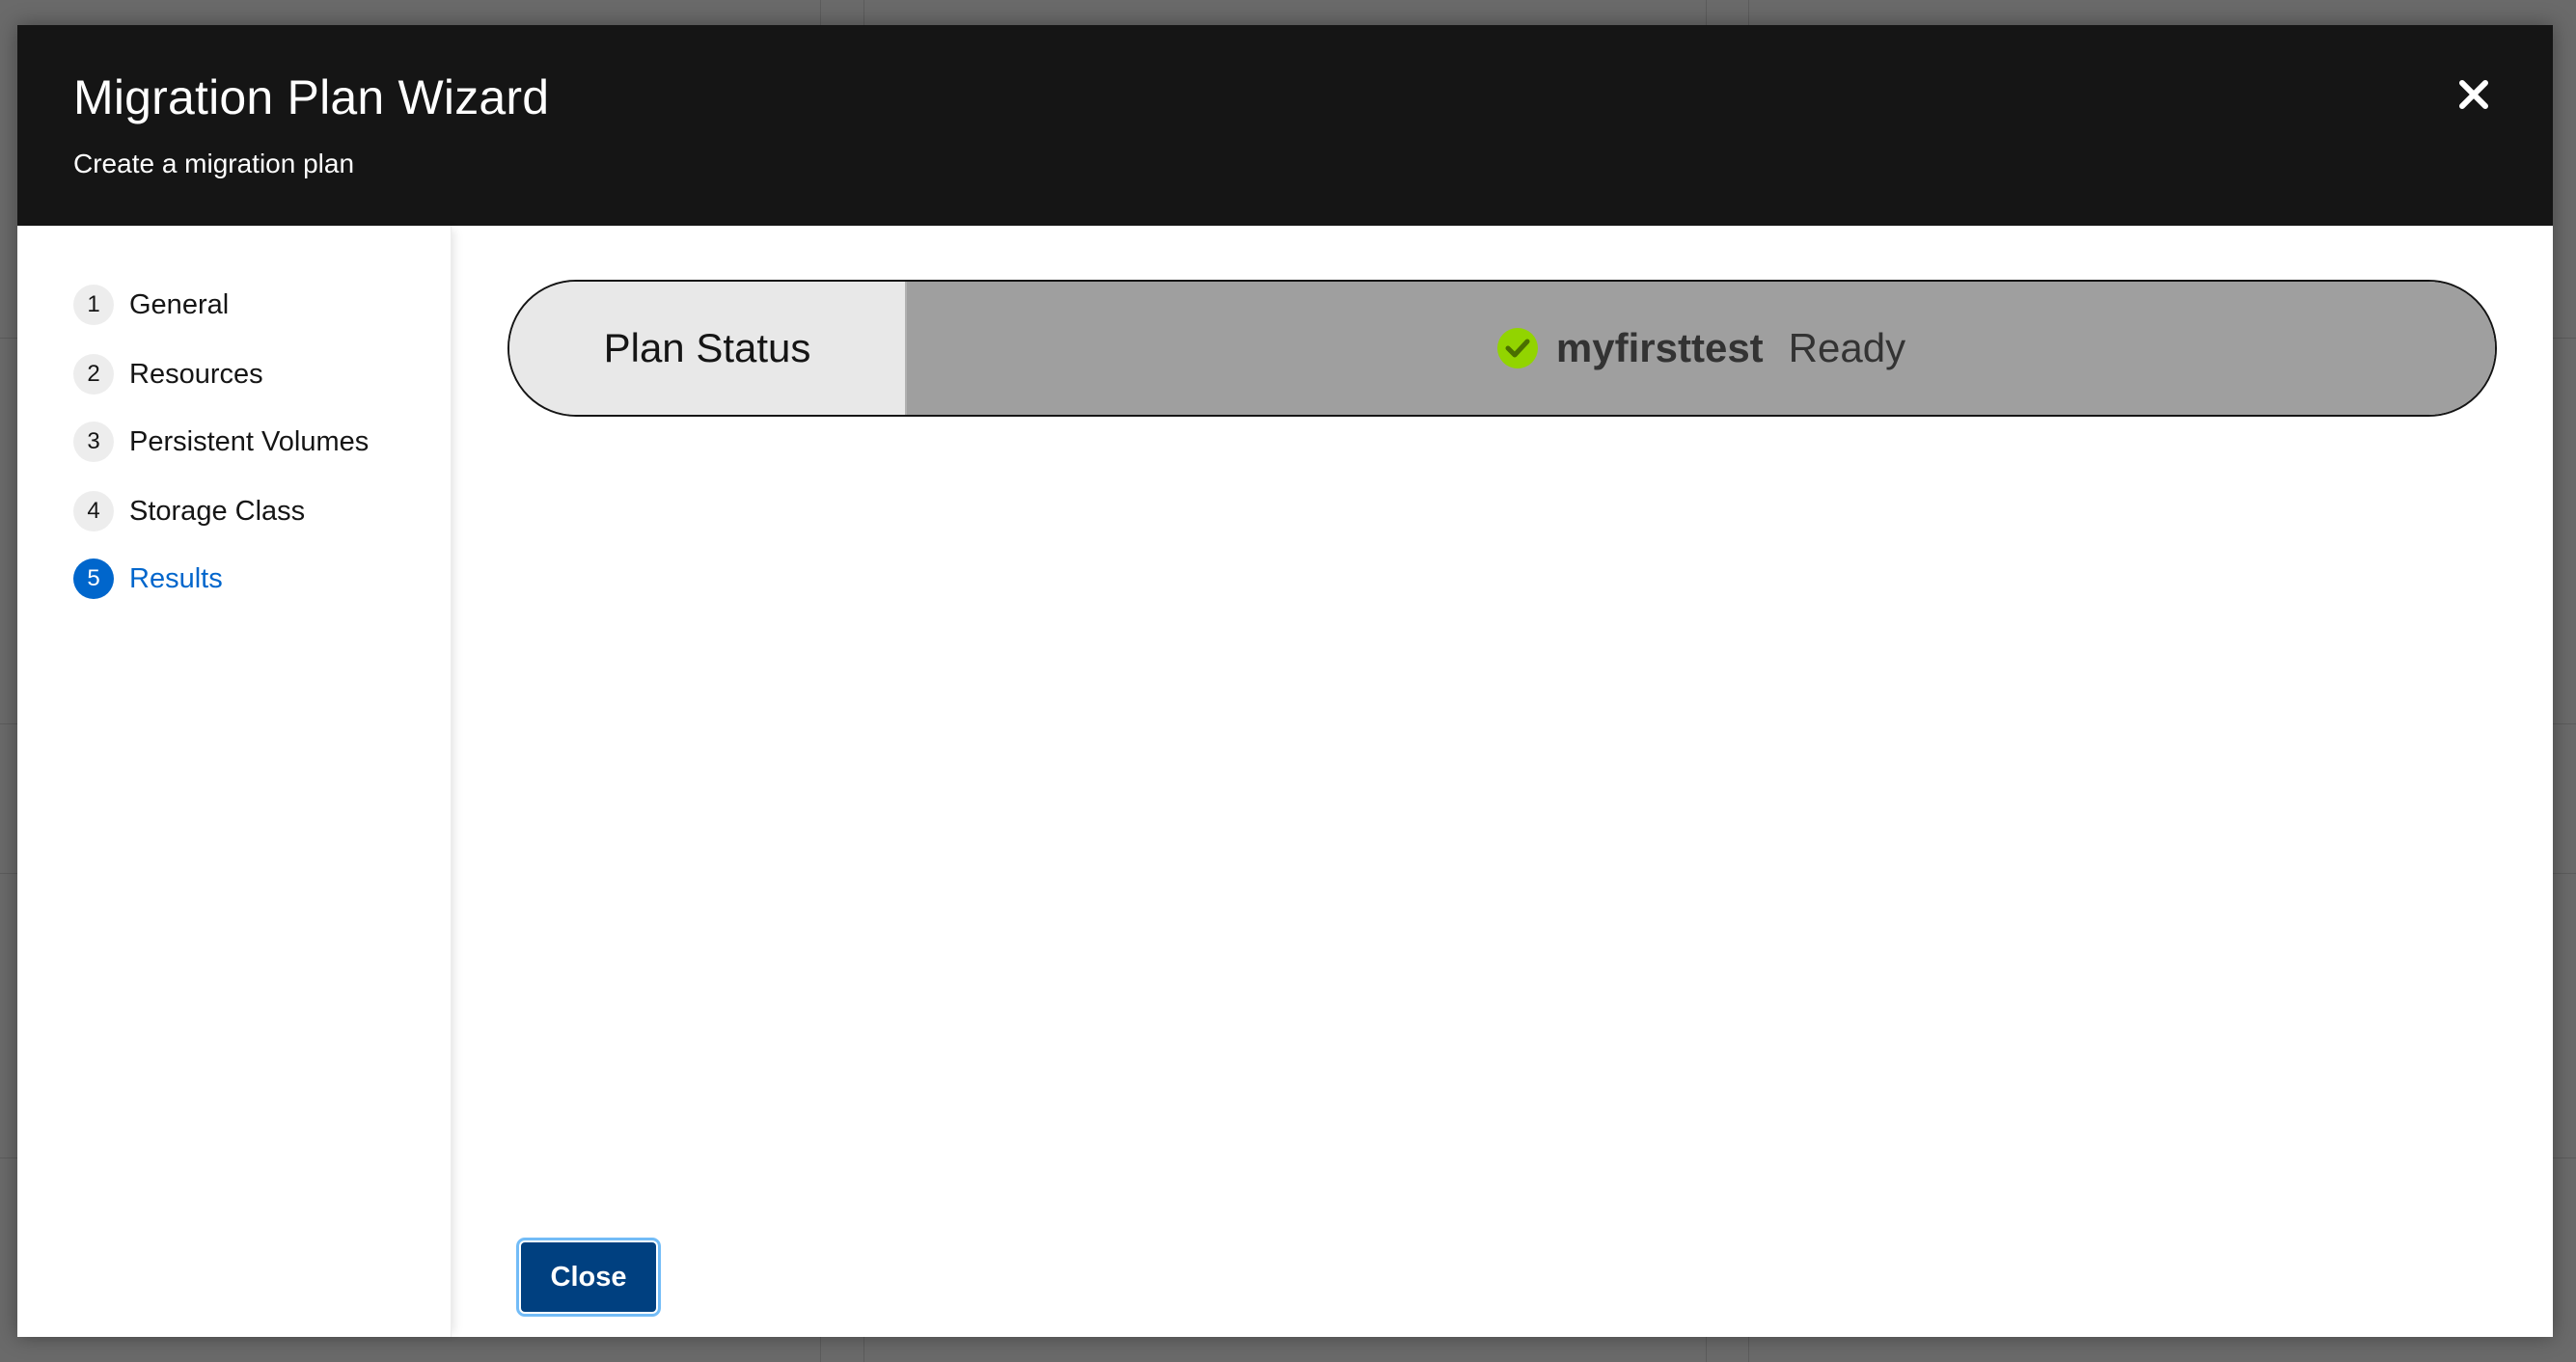  Describe the element at coordinates (217, 511) in the screenshot. I see `nav-item-label: Storage Class` at that location.